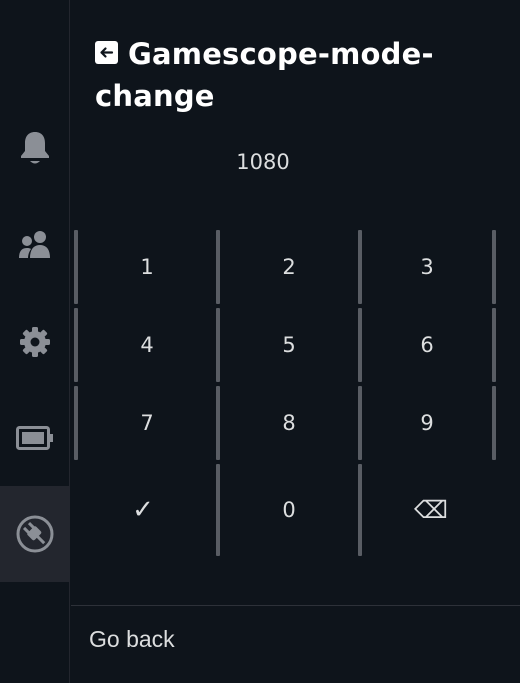  I want to click on go-back-button: Go back, so click(132, 639).